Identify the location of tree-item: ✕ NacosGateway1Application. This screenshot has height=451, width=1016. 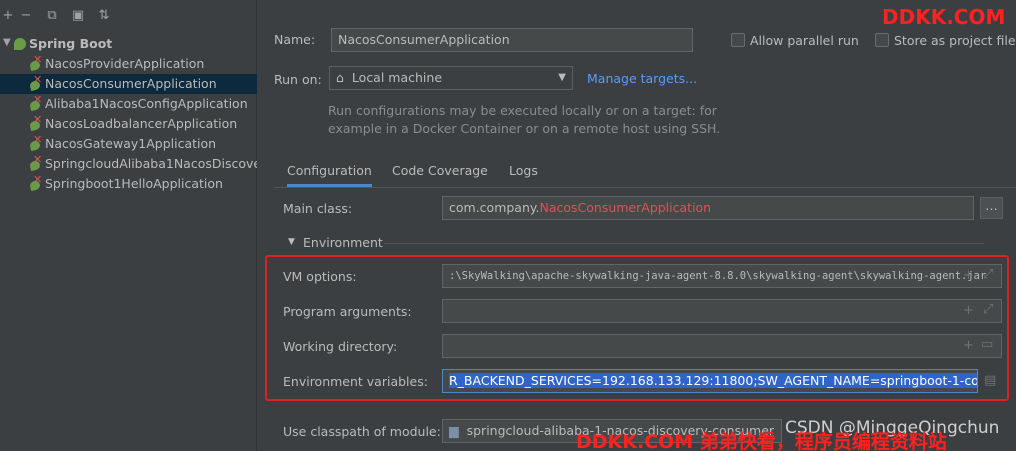
(128, 144).